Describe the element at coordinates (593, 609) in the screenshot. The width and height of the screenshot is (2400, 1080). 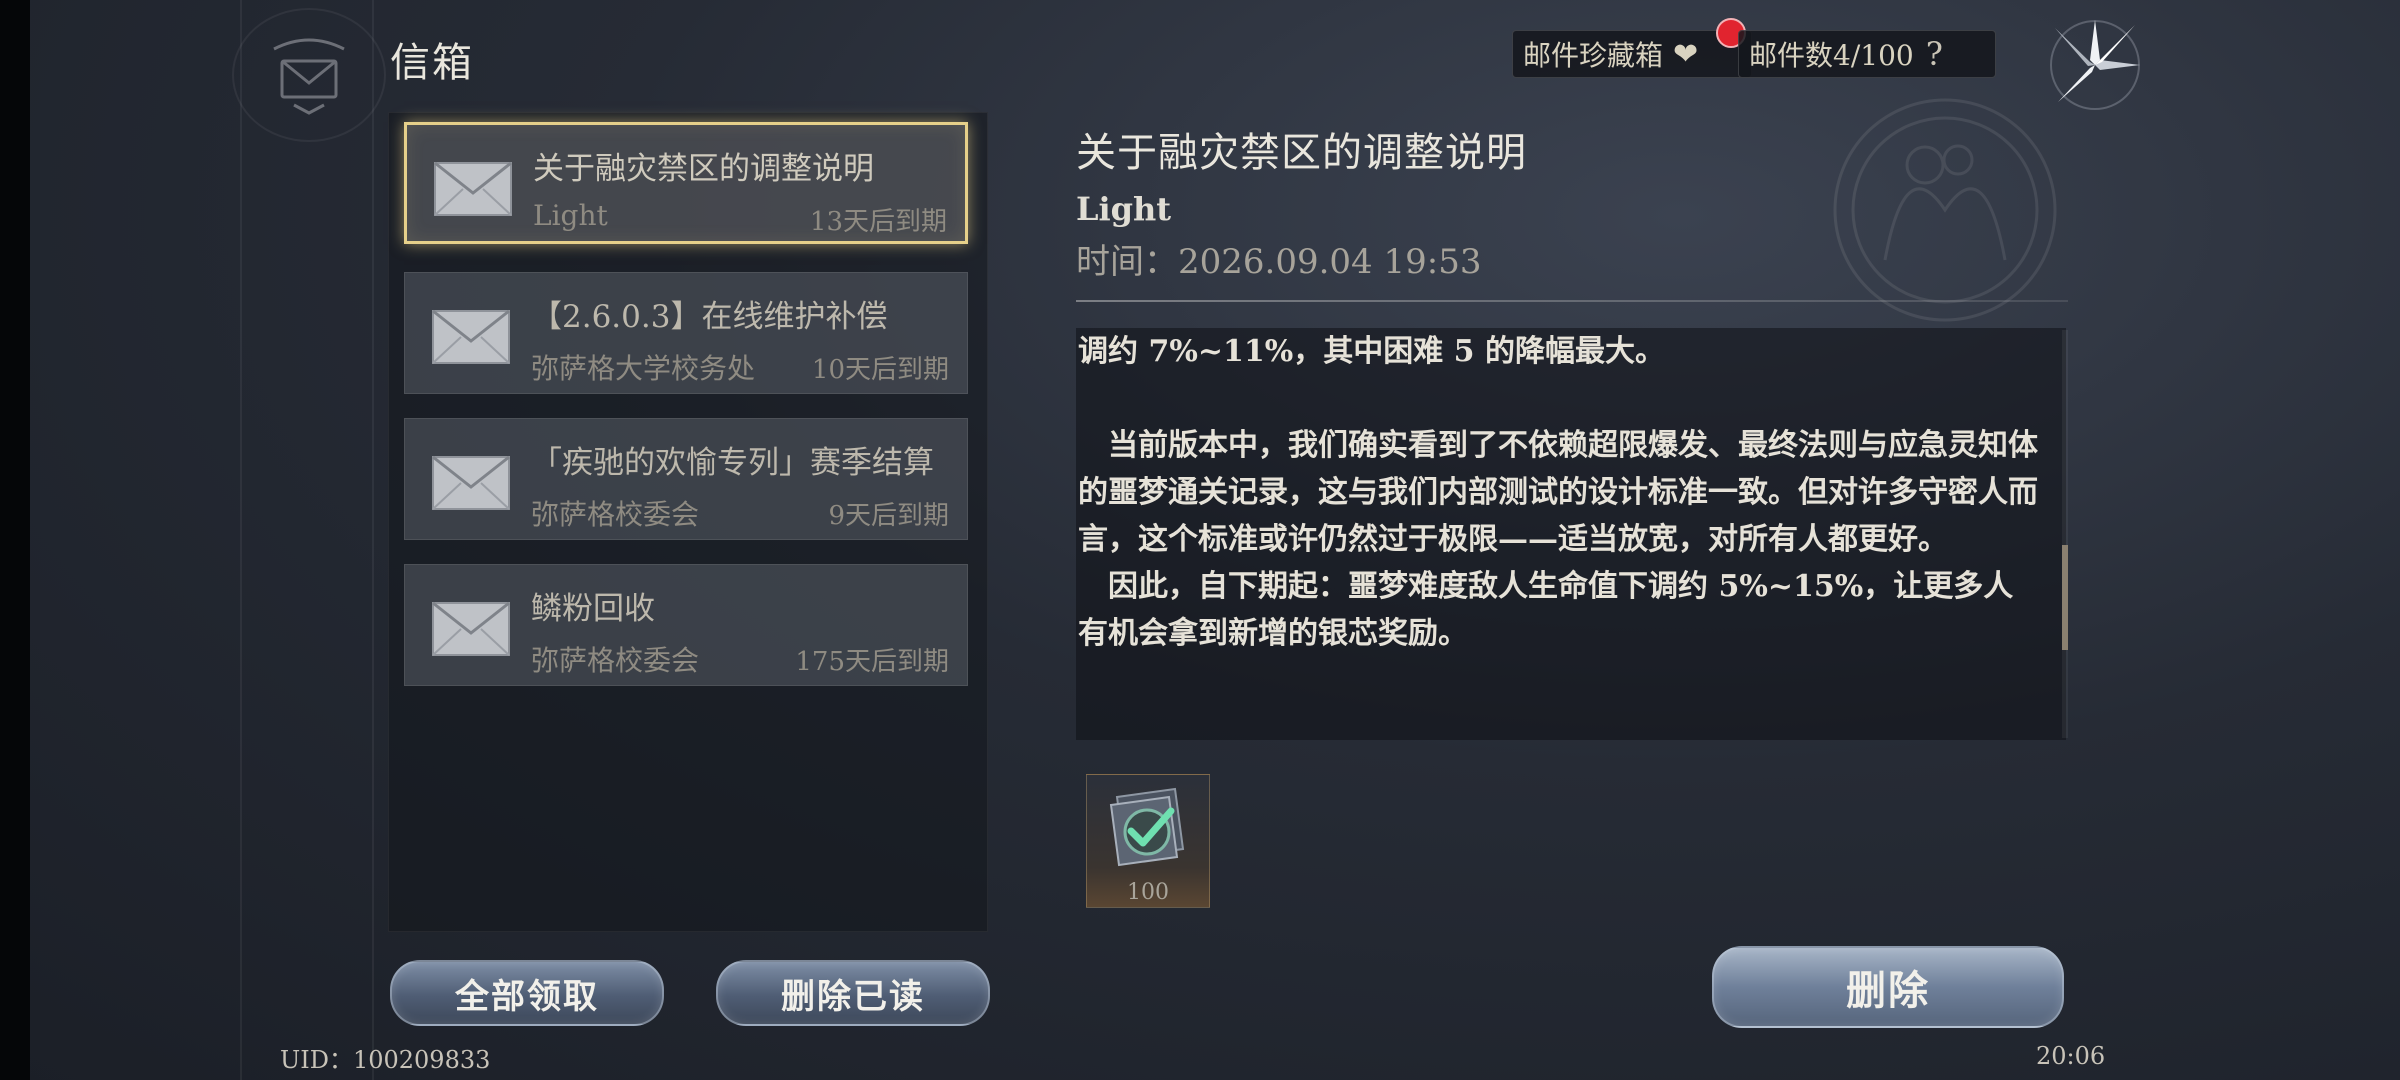
I see `mail-subject: 鳞粉回收` at that location.